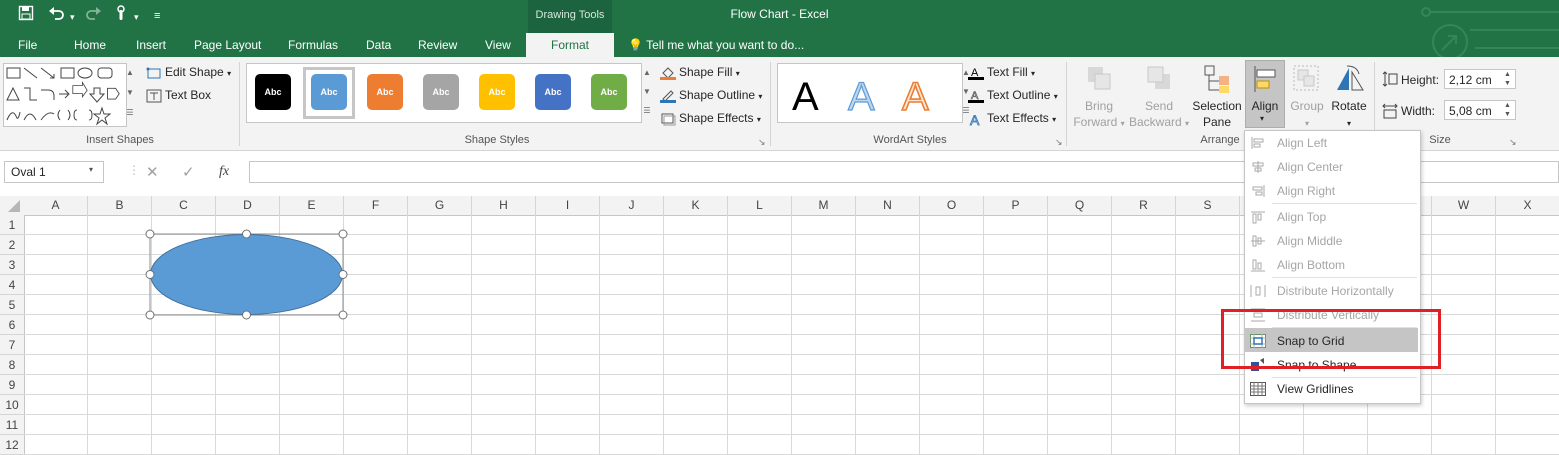 The image size is (1559, 455). What do you see at coordinates (1208, 205) in the screenshot?
I see `column-header: S` at bounding box center [1208, 205].